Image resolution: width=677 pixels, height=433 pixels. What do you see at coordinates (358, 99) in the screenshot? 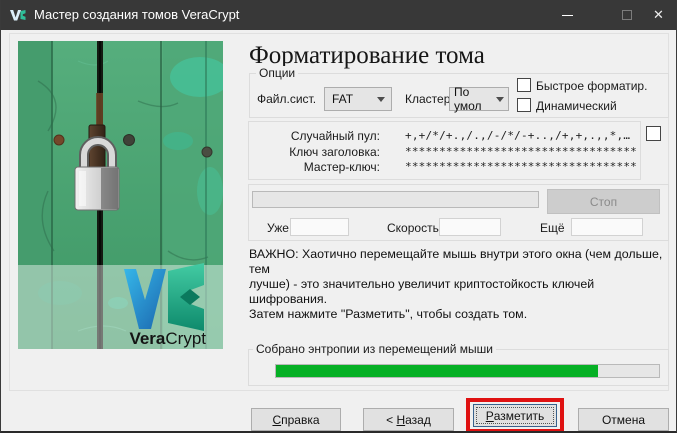
I see `filesystem-select: FAT` at bounding box center [358, 99].